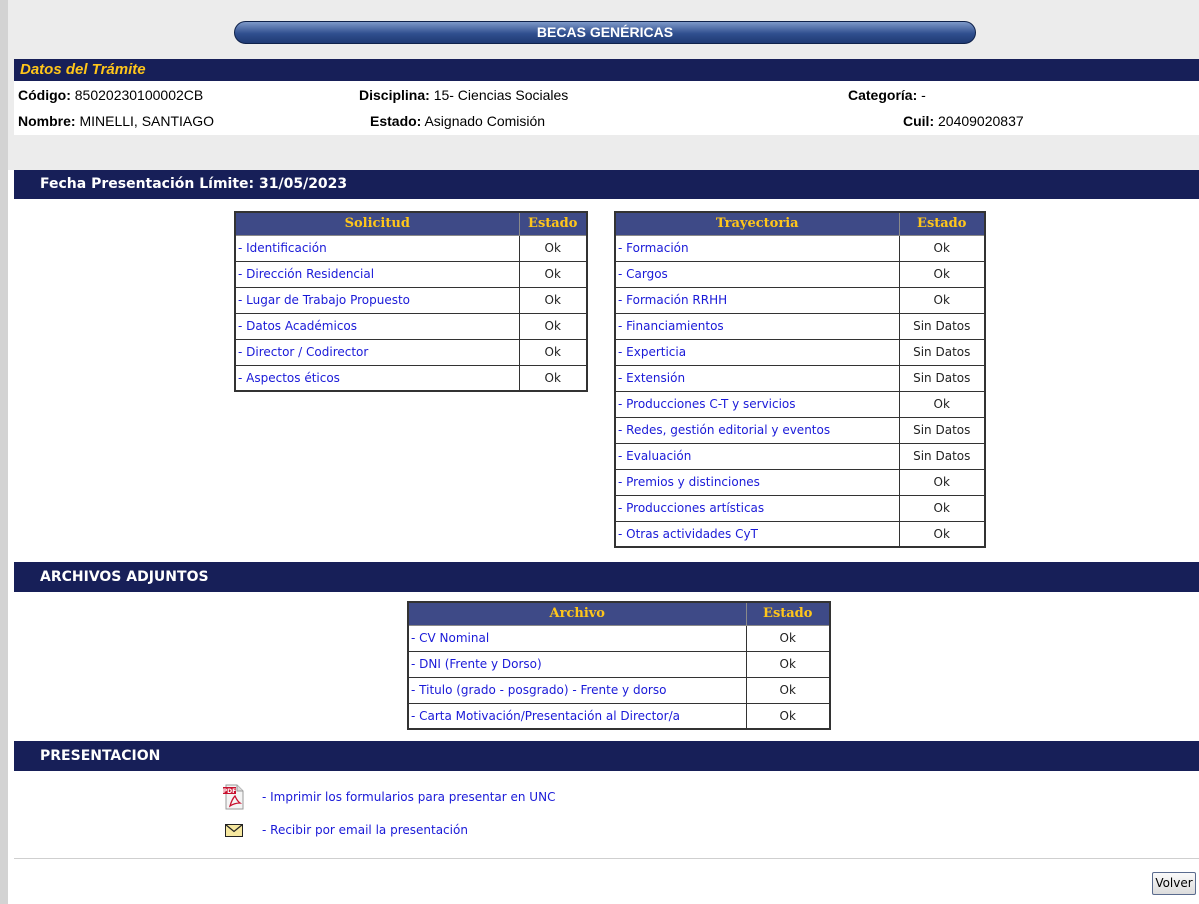 This screenshot has height=904, width=1199. I want to click on nombre-field: Nombre: MINELLI, SANTIAGO, so click(116, 121).